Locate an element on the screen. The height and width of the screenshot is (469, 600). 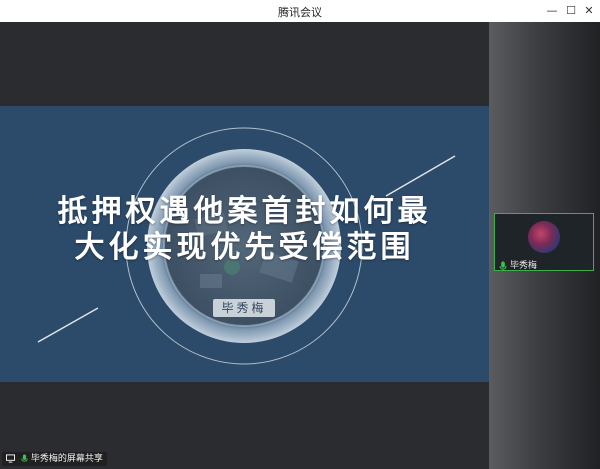
screen-share-icon is located at coordinates (10, 458).